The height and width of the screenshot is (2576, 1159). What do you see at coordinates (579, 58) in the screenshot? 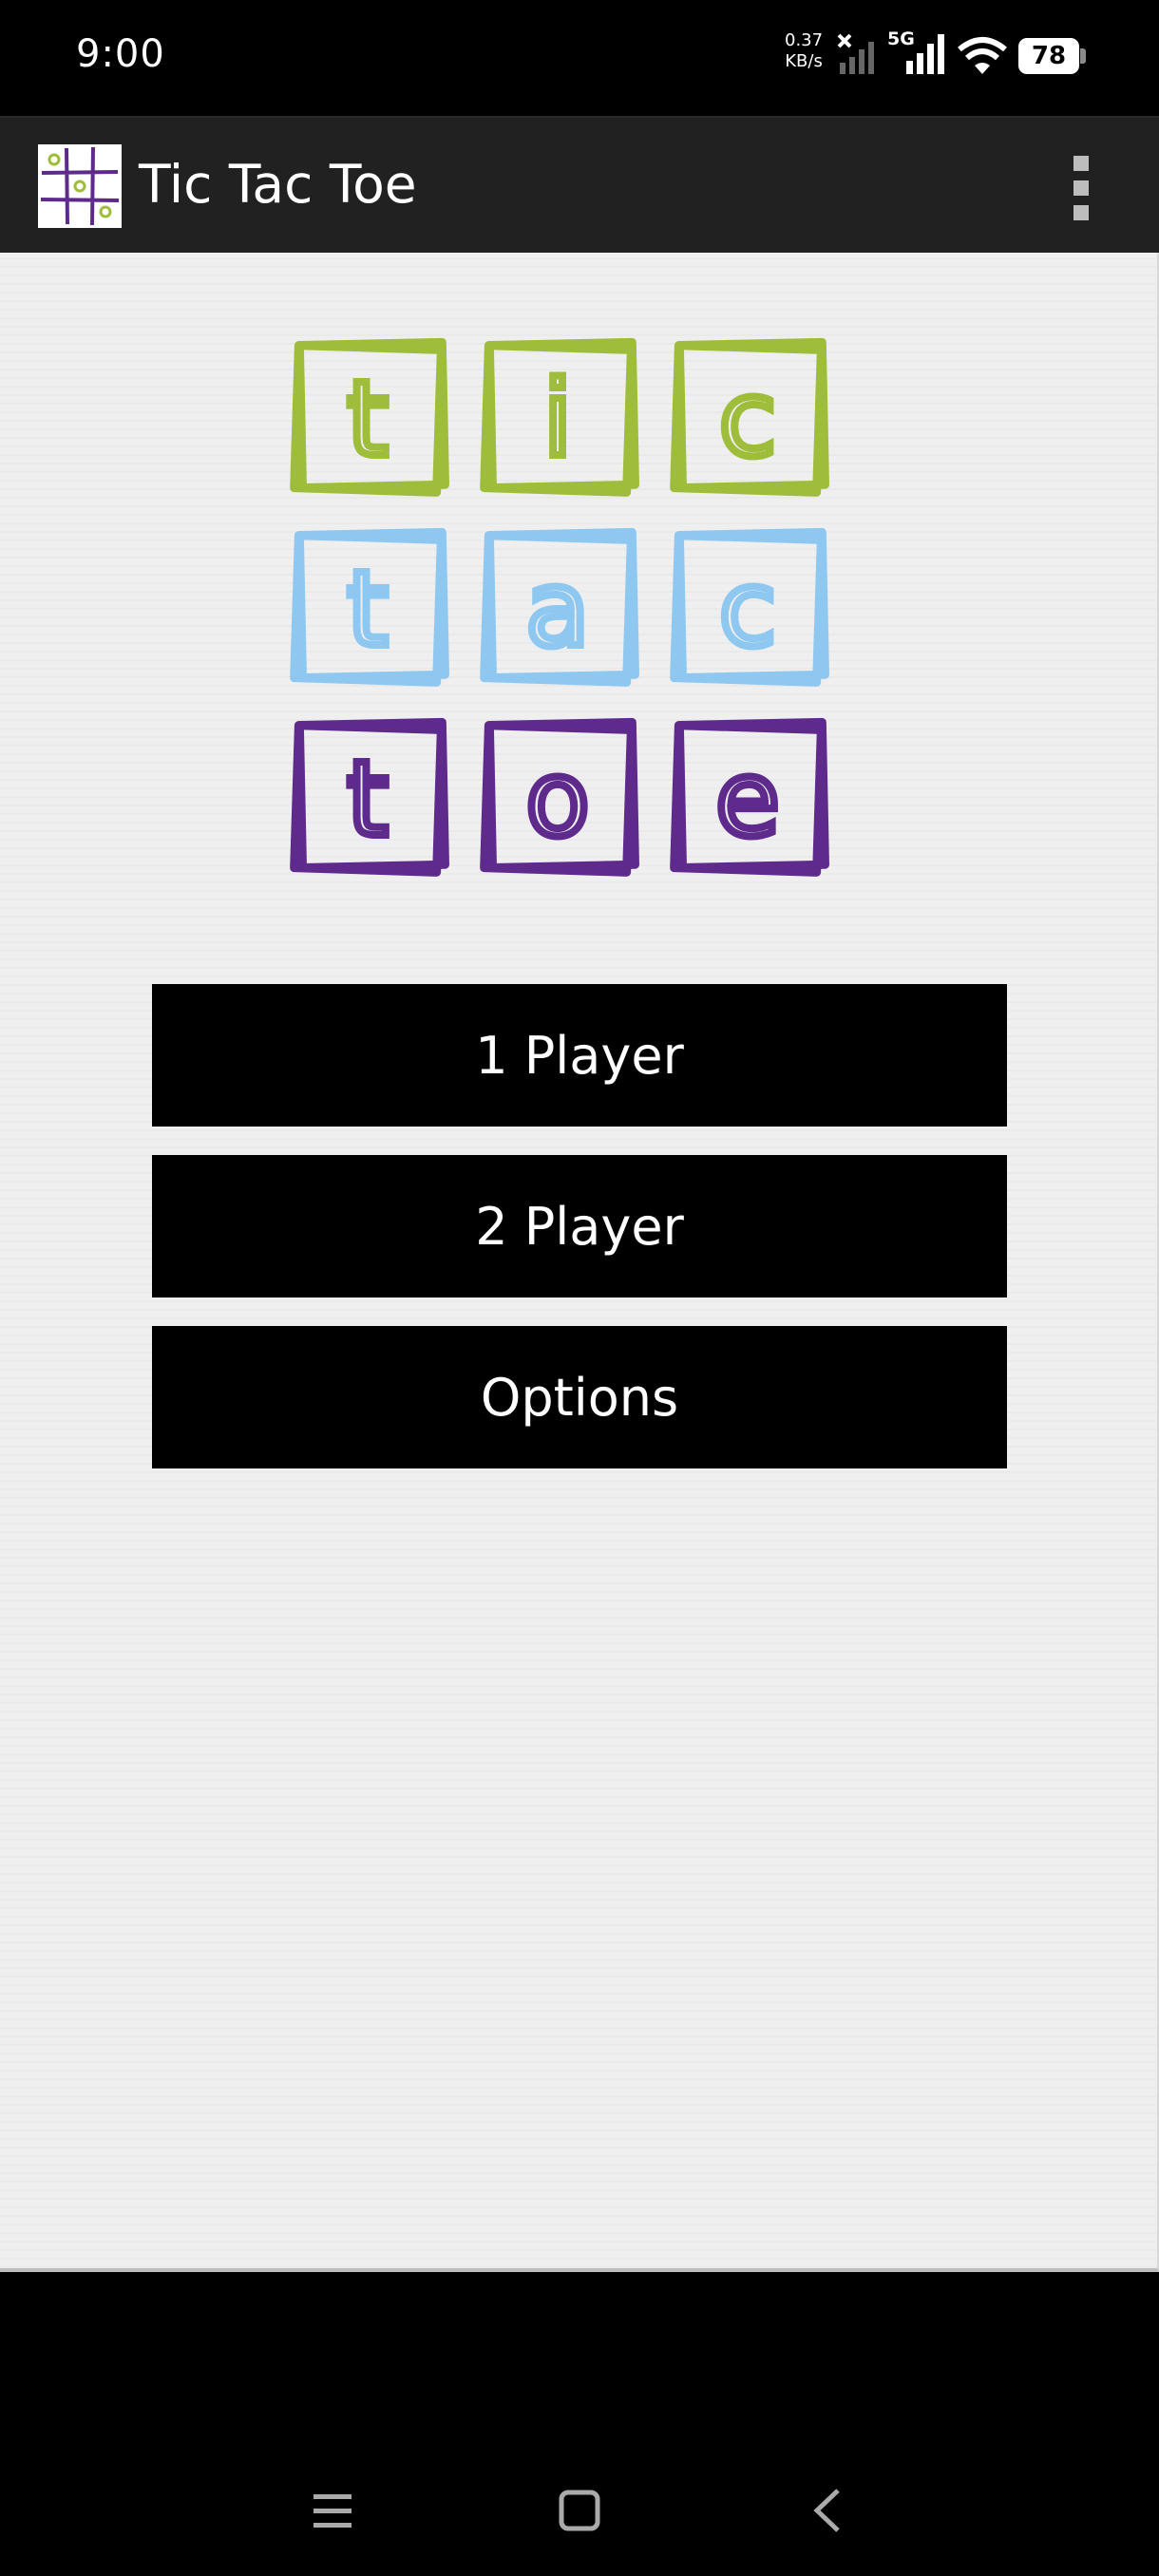
I see `status-bar: 9:00 0.37 KB/s 5G 78` at bounding box center [579, 58].